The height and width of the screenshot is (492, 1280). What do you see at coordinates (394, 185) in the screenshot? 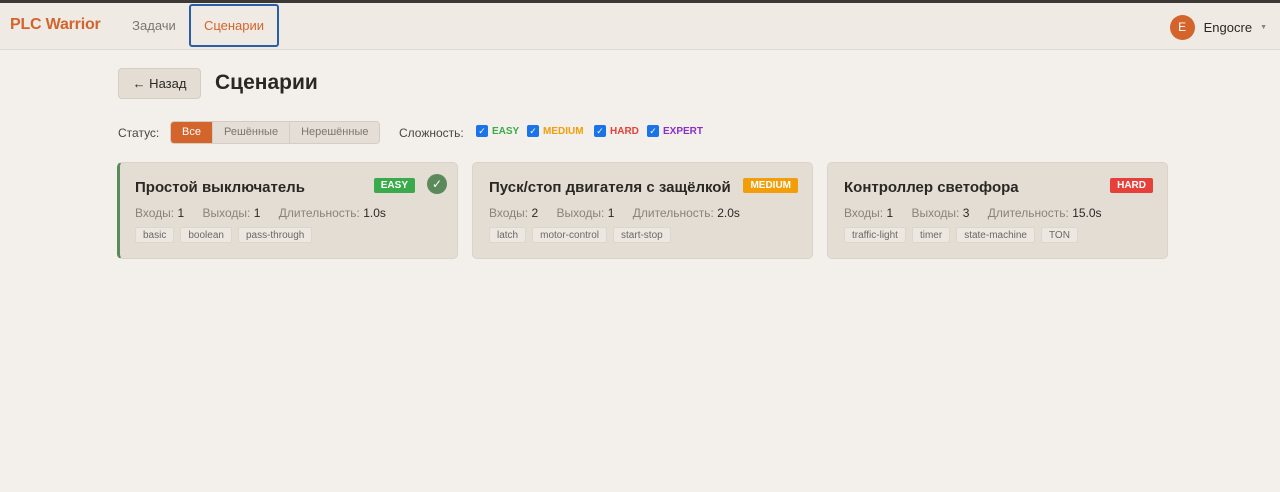
I see `difficulty-badge: EASY` at bounding box center [394, 185].